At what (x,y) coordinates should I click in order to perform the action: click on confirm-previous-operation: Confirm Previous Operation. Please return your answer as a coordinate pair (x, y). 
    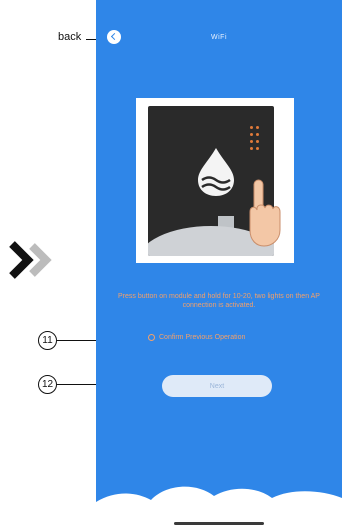
    Looking at the image, I should click on (196, 337).